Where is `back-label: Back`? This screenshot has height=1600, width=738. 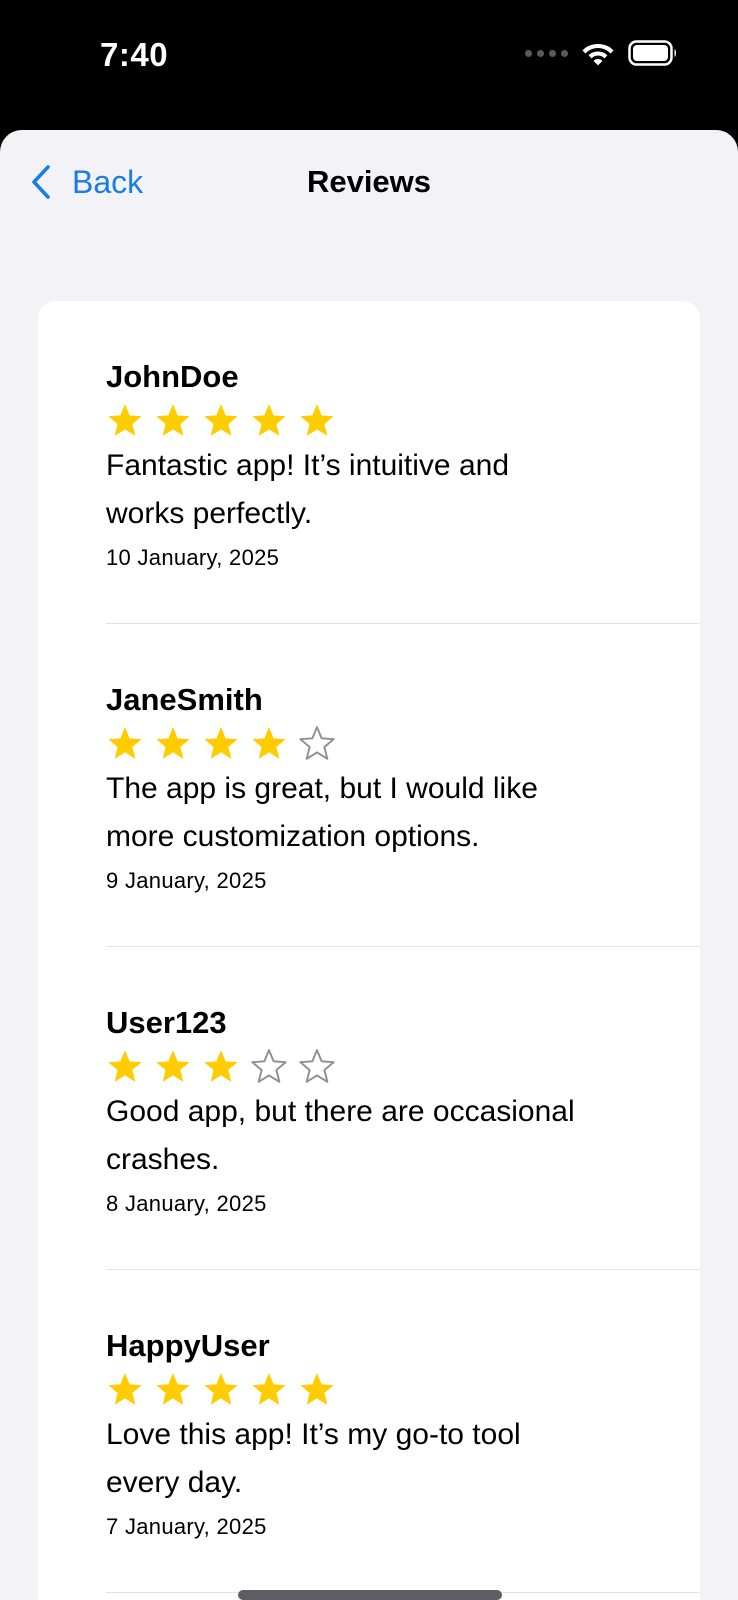
back-label: Back is located at coordinates (108, 182).